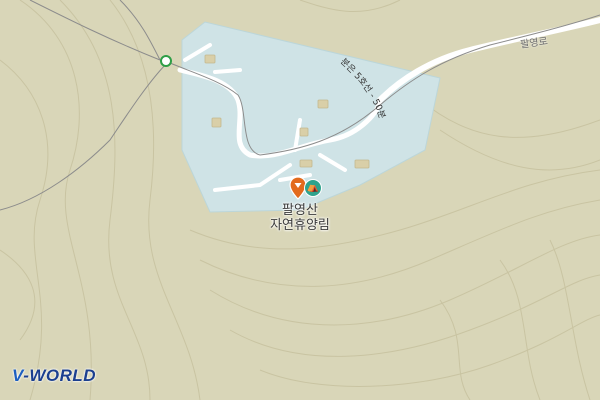 The height and width of the screenshot is (400, 600). What do you see at coordinates (166, 61) in the screenshot?
I see `junction-marker-icon` at bounding box center [166, 61].